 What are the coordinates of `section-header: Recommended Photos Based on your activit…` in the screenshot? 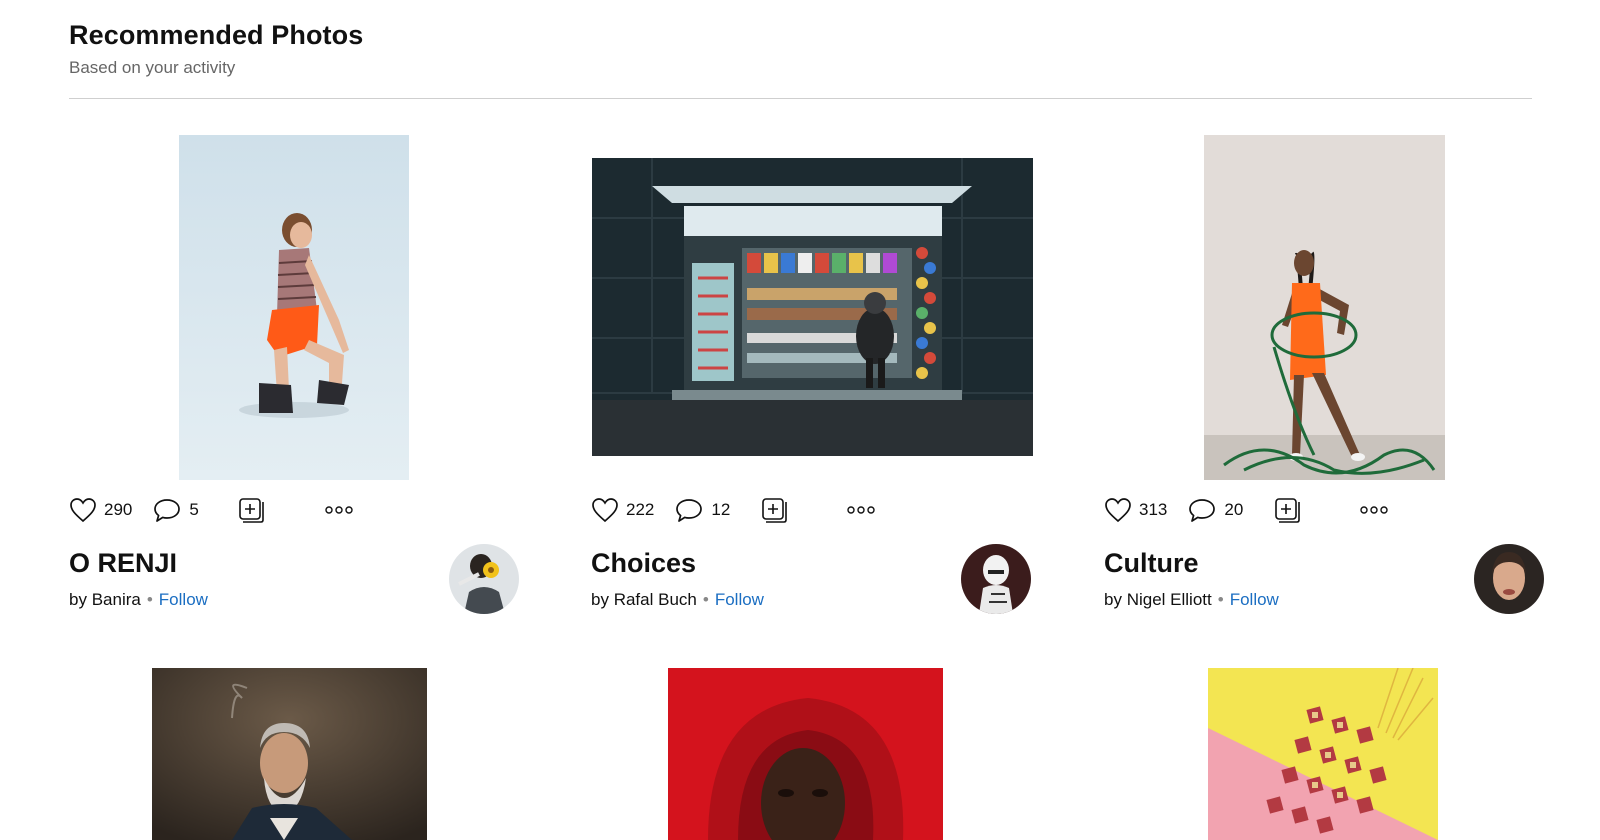 It's located at (216, 49).